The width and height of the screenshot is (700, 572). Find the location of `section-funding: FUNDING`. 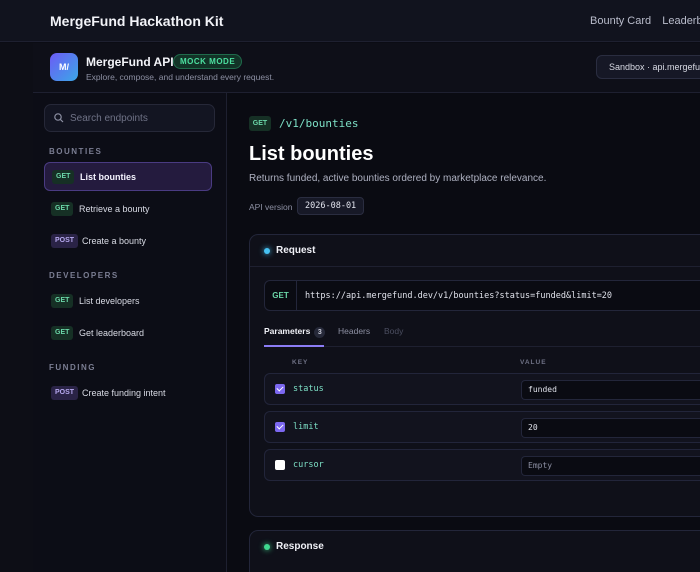

section-funding: FUNDING is located at coordinates (72, 367).